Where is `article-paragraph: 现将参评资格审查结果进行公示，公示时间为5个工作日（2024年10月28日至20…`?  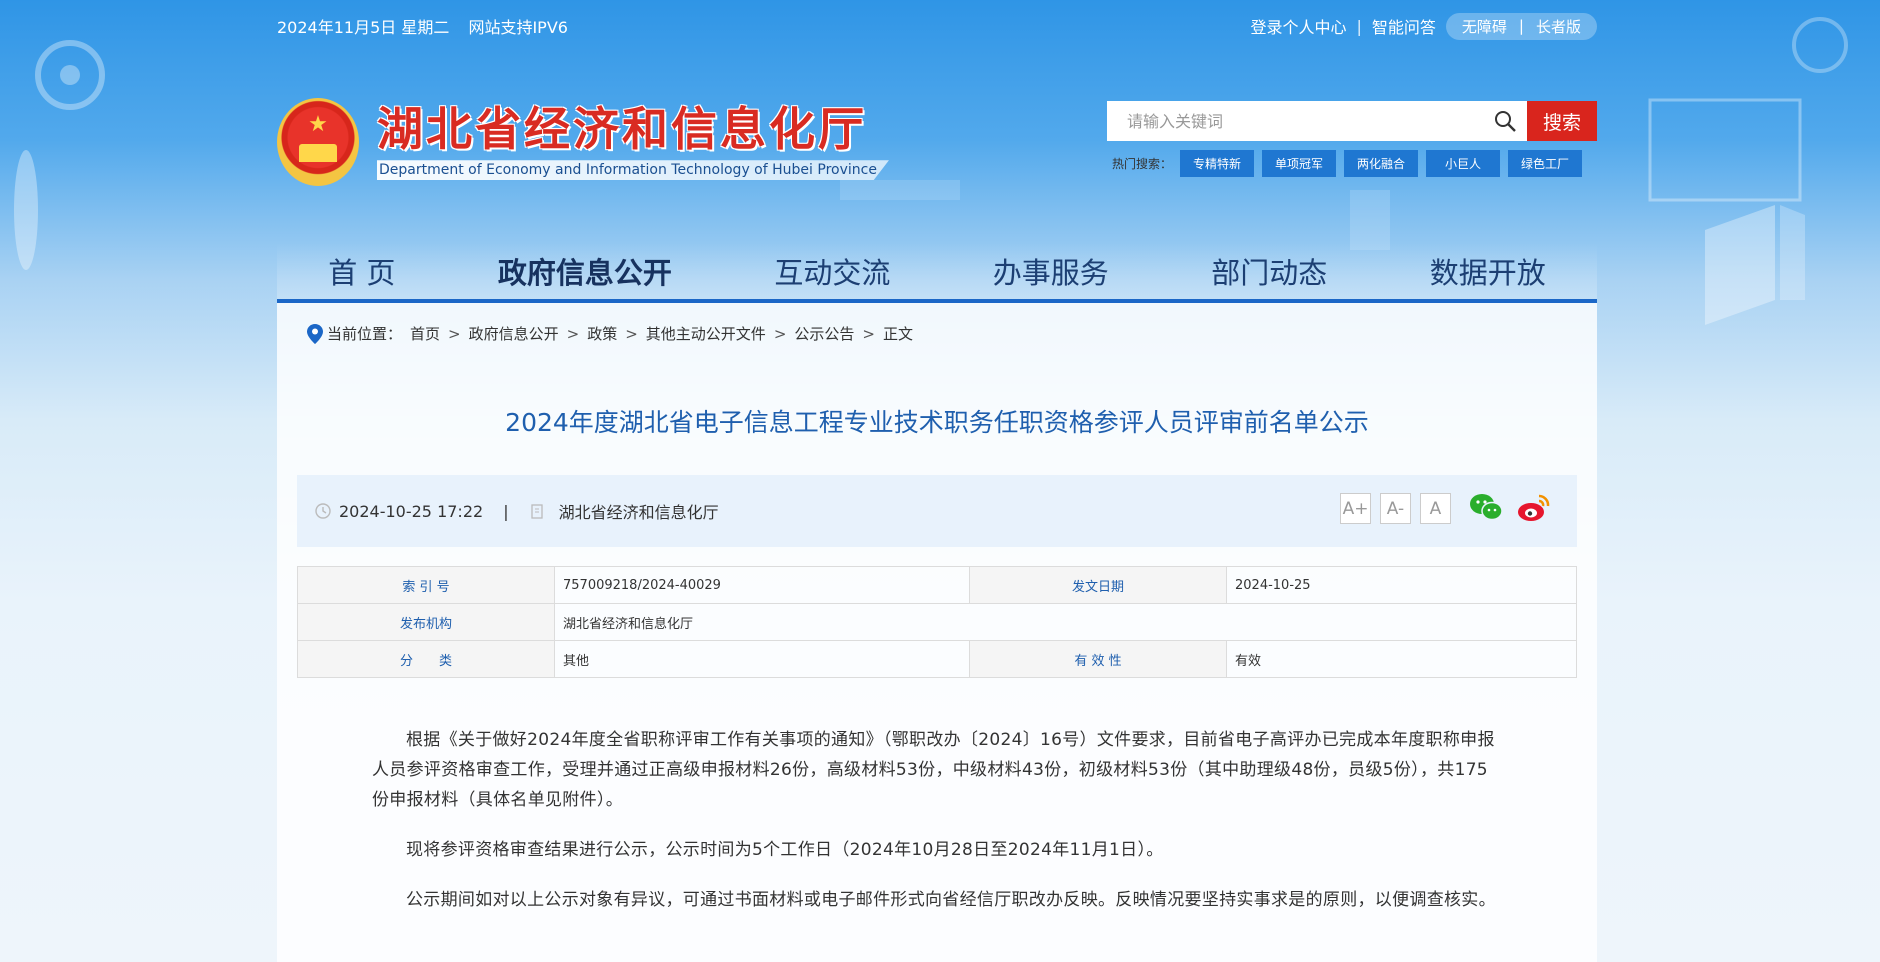
article-paragraph: 现将参评资格审查结果进行公示，公示时间为5个工作日（2024年10月28日至20… is located at coordinates (785, 850).